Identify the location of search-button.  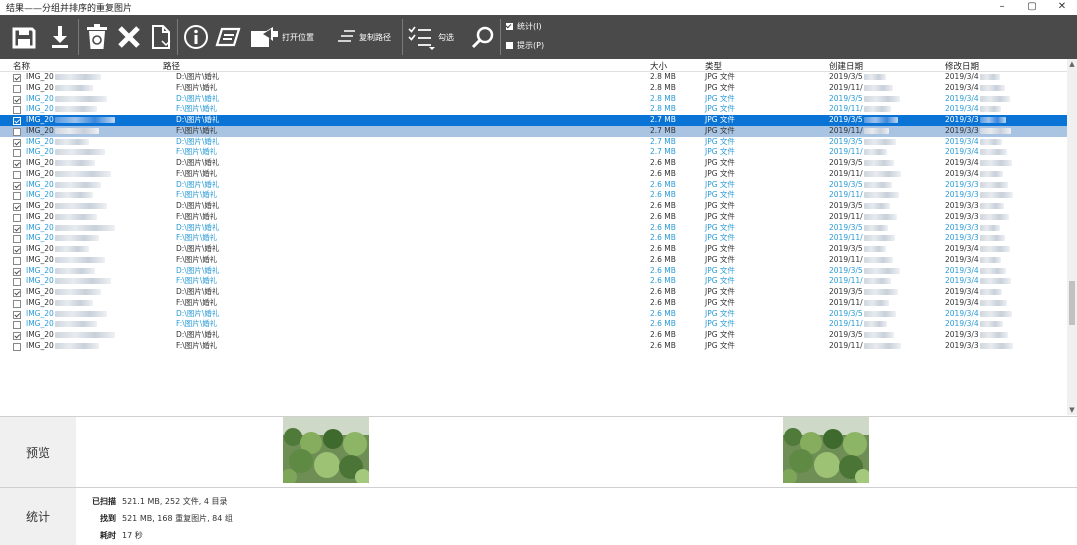
(483, 37).